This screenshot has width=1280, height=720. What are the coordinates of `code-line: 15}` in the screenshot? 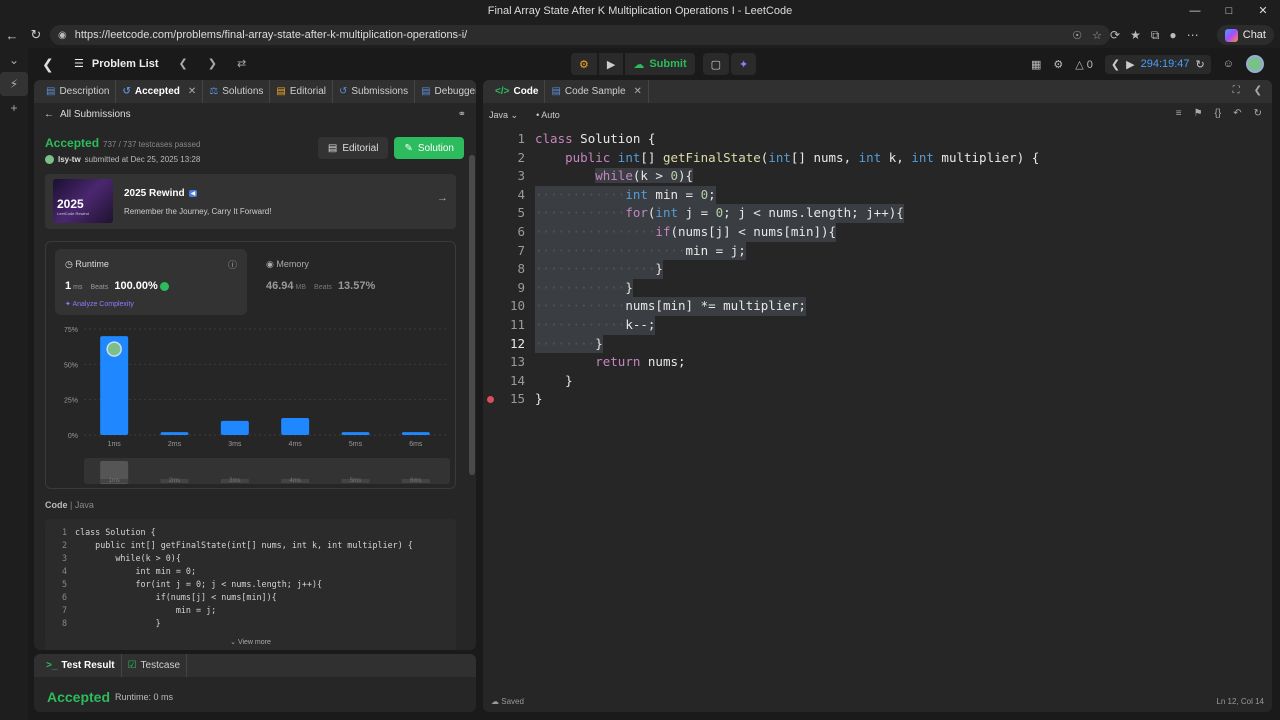 It's located at (877, 399).